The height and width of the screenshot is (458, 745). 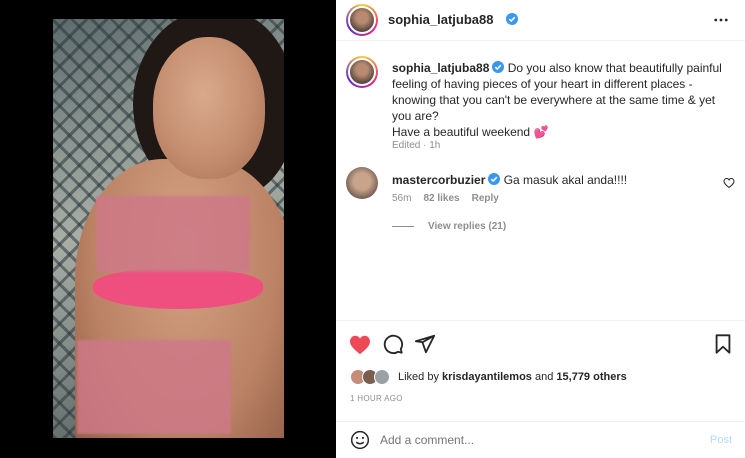 I want to click on likes-user: krisdayantilemos, so click(x=487, y=377).